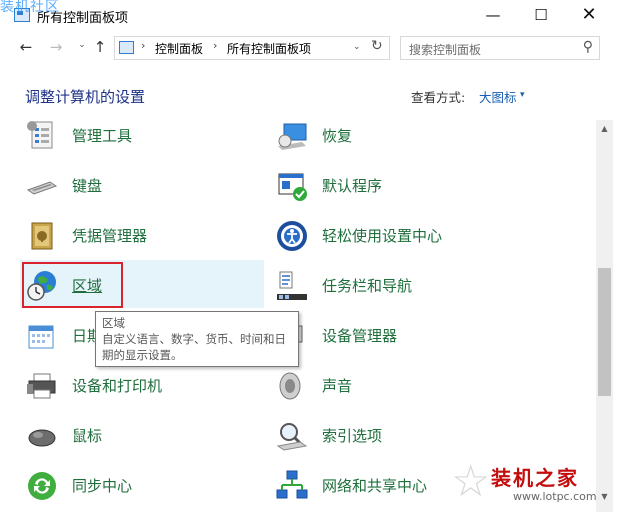 Image resolution: width=621 pixels, height=512 pixels. What do you see at coordinates (588, 47) in the screenshot?
I see `search-icon: ⚲` at bounding box center [588, 47].